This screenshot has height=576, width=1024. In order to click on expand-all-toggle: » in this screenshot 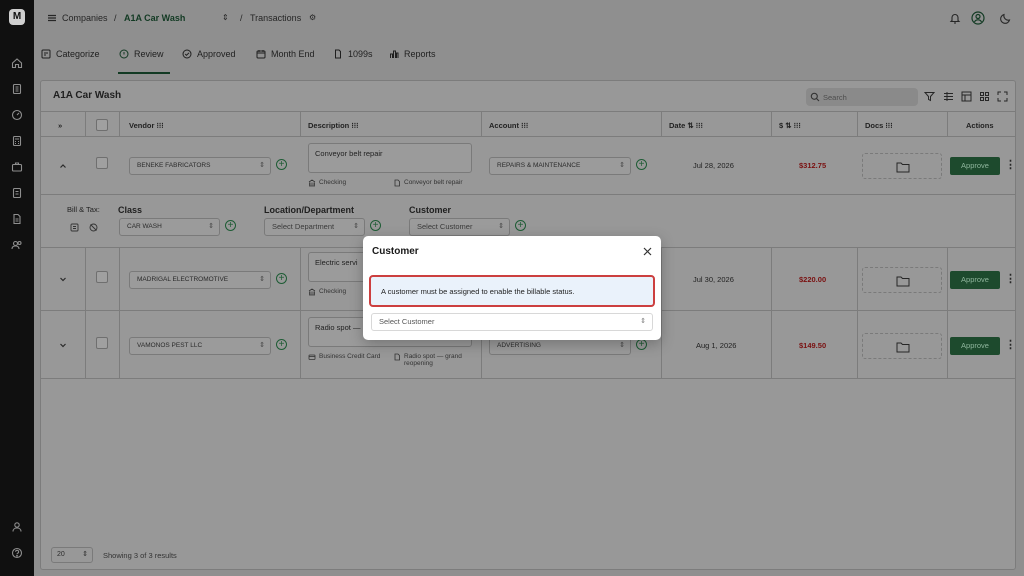, I will do `click(60, 125)`.